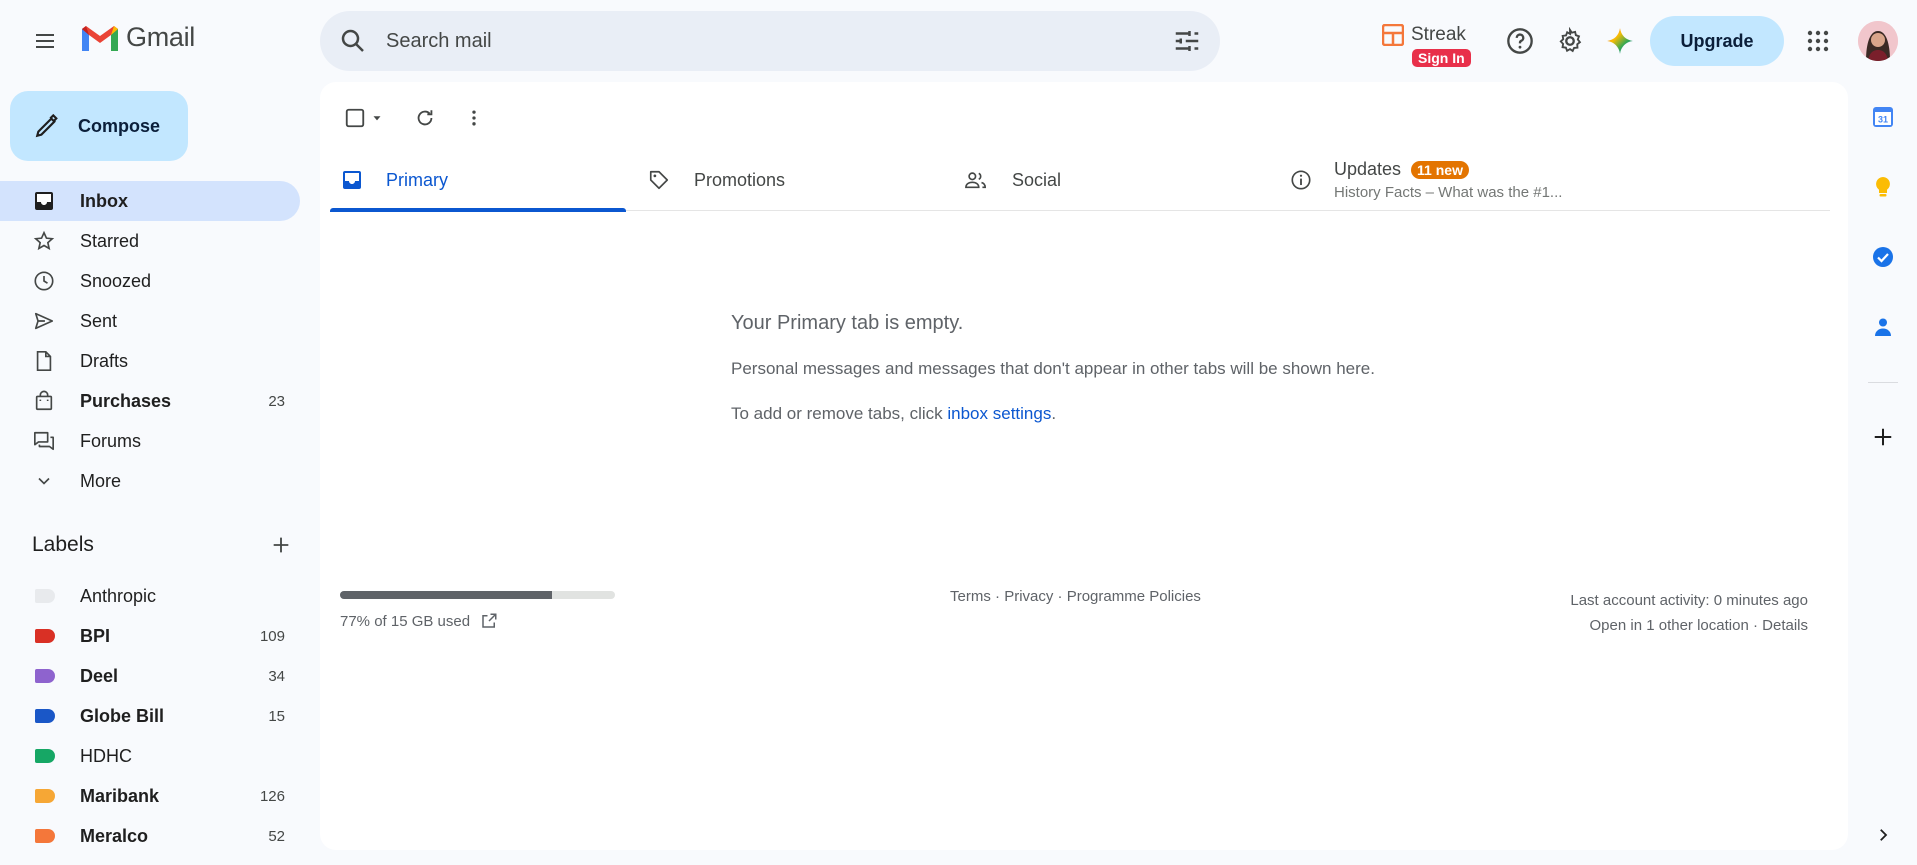  Describe the element at coordinates (1441, 58) in the screenshot. I see `streak-signin-badge: Sign In` at that location.